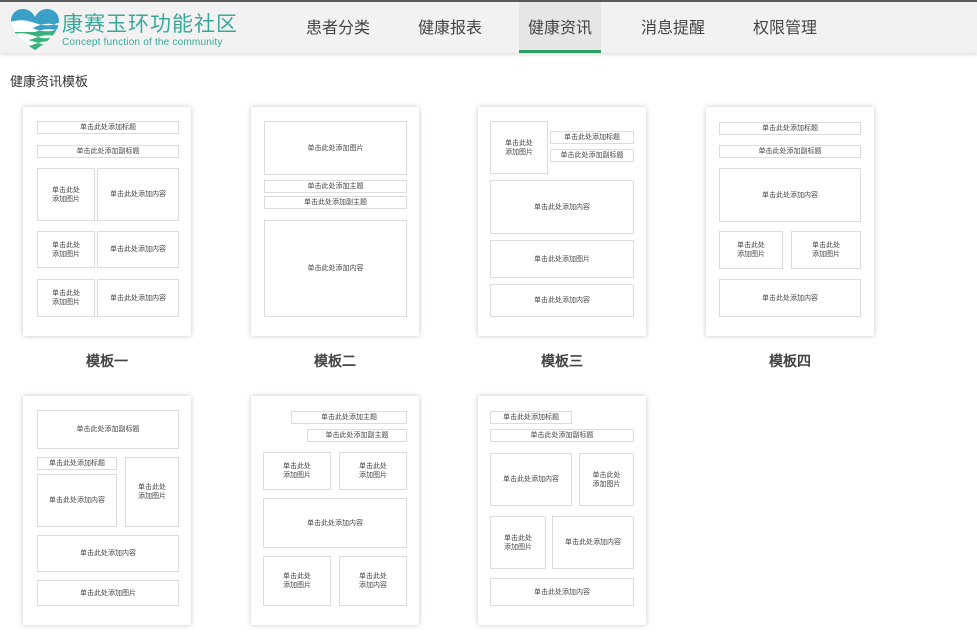  What do you see at coordinates (107, 362) in the screenshot?
I see `template-name-1: 模板一` at bounding box center [107, 362].